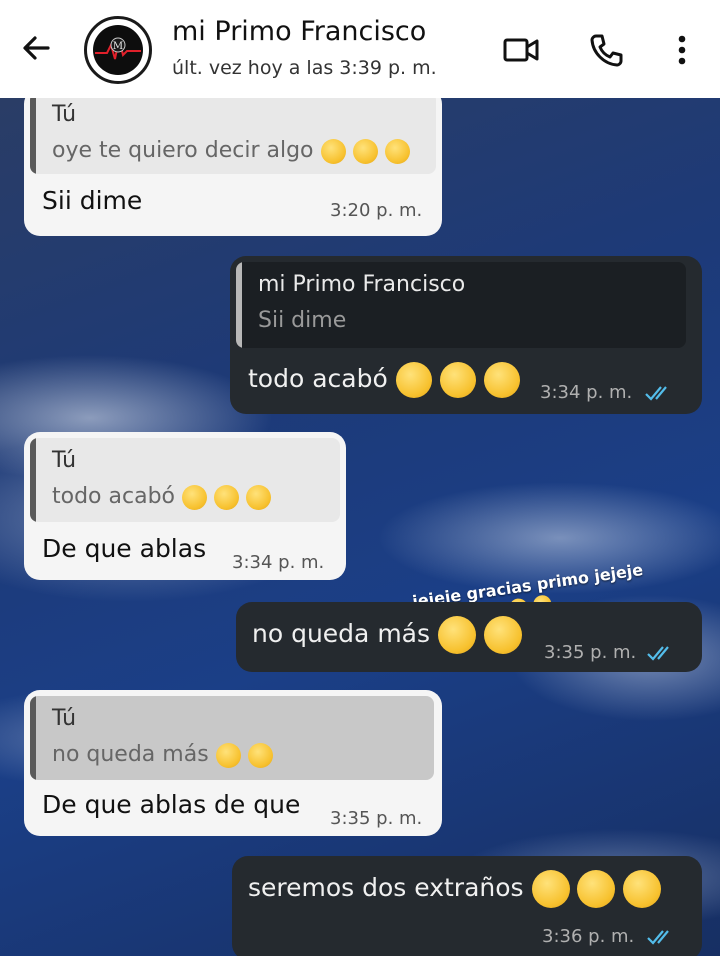  I want to click on back-arrow-icon, so click(36, 48).